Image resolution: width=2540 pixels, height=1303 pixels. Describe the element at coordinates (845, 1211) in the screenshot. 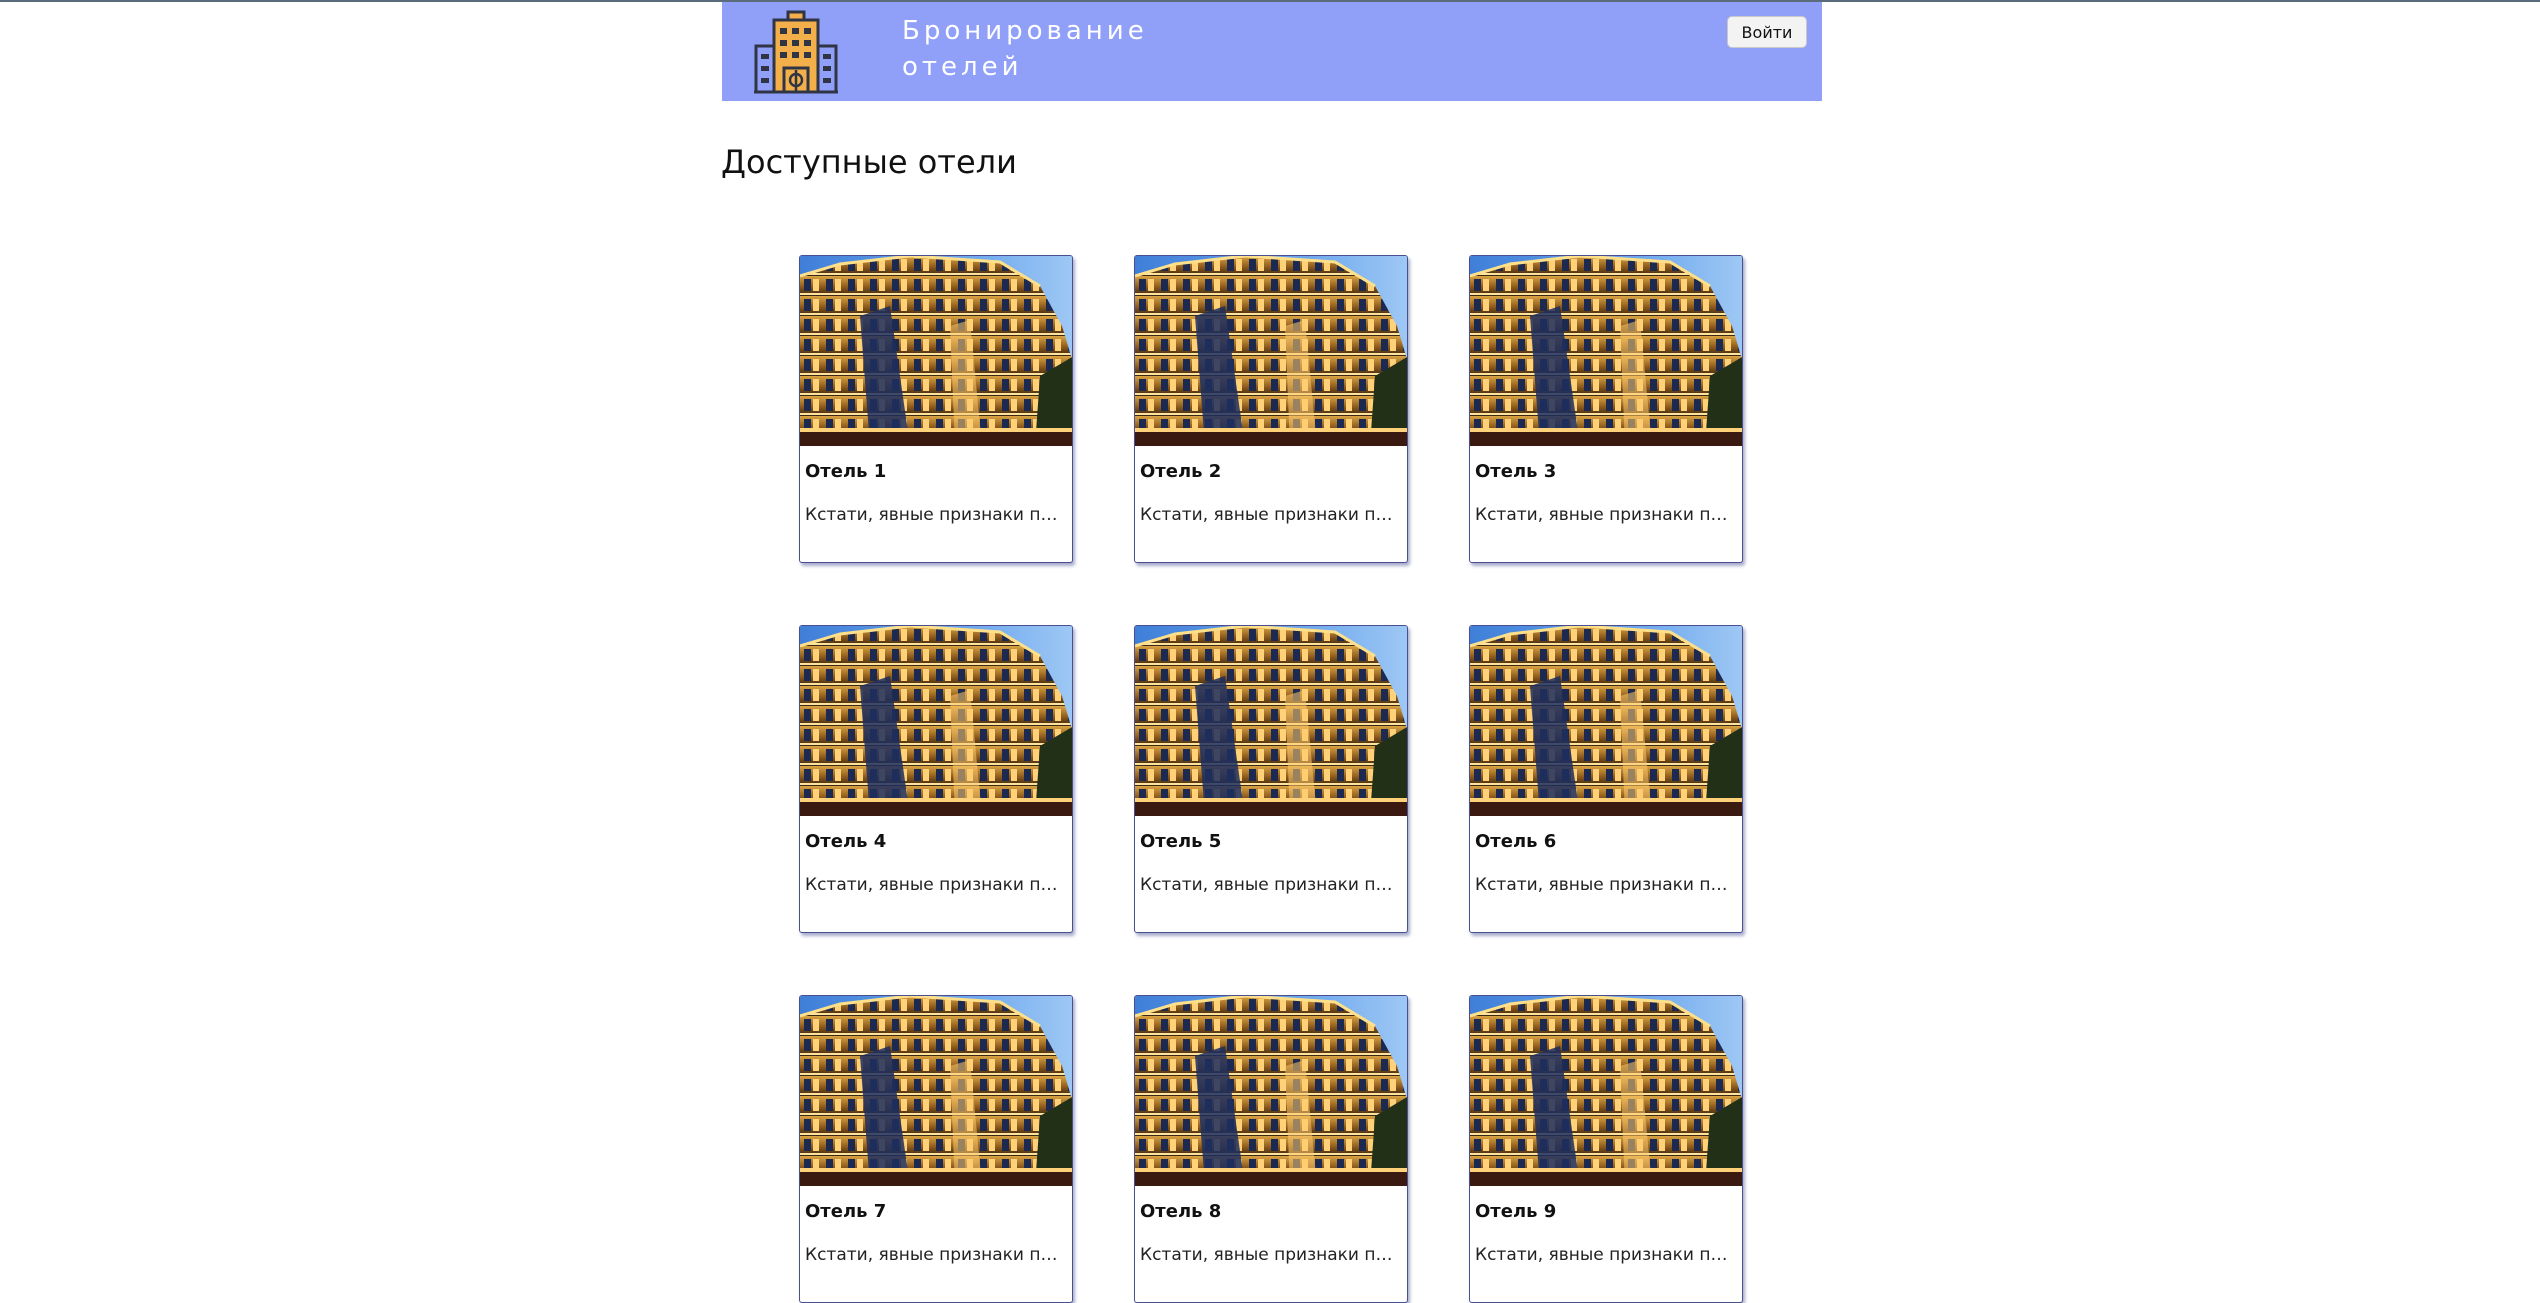

I see `hotel-name: Отель 7` at that location.